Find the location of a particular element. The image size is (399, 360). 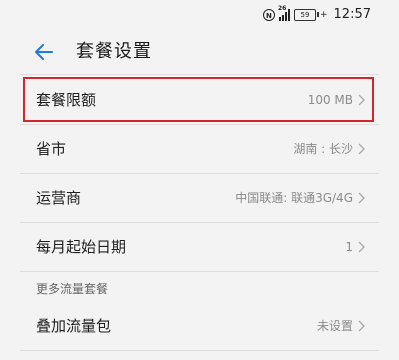

page-title: 套餐设置 is located at coordinates (114, 51).